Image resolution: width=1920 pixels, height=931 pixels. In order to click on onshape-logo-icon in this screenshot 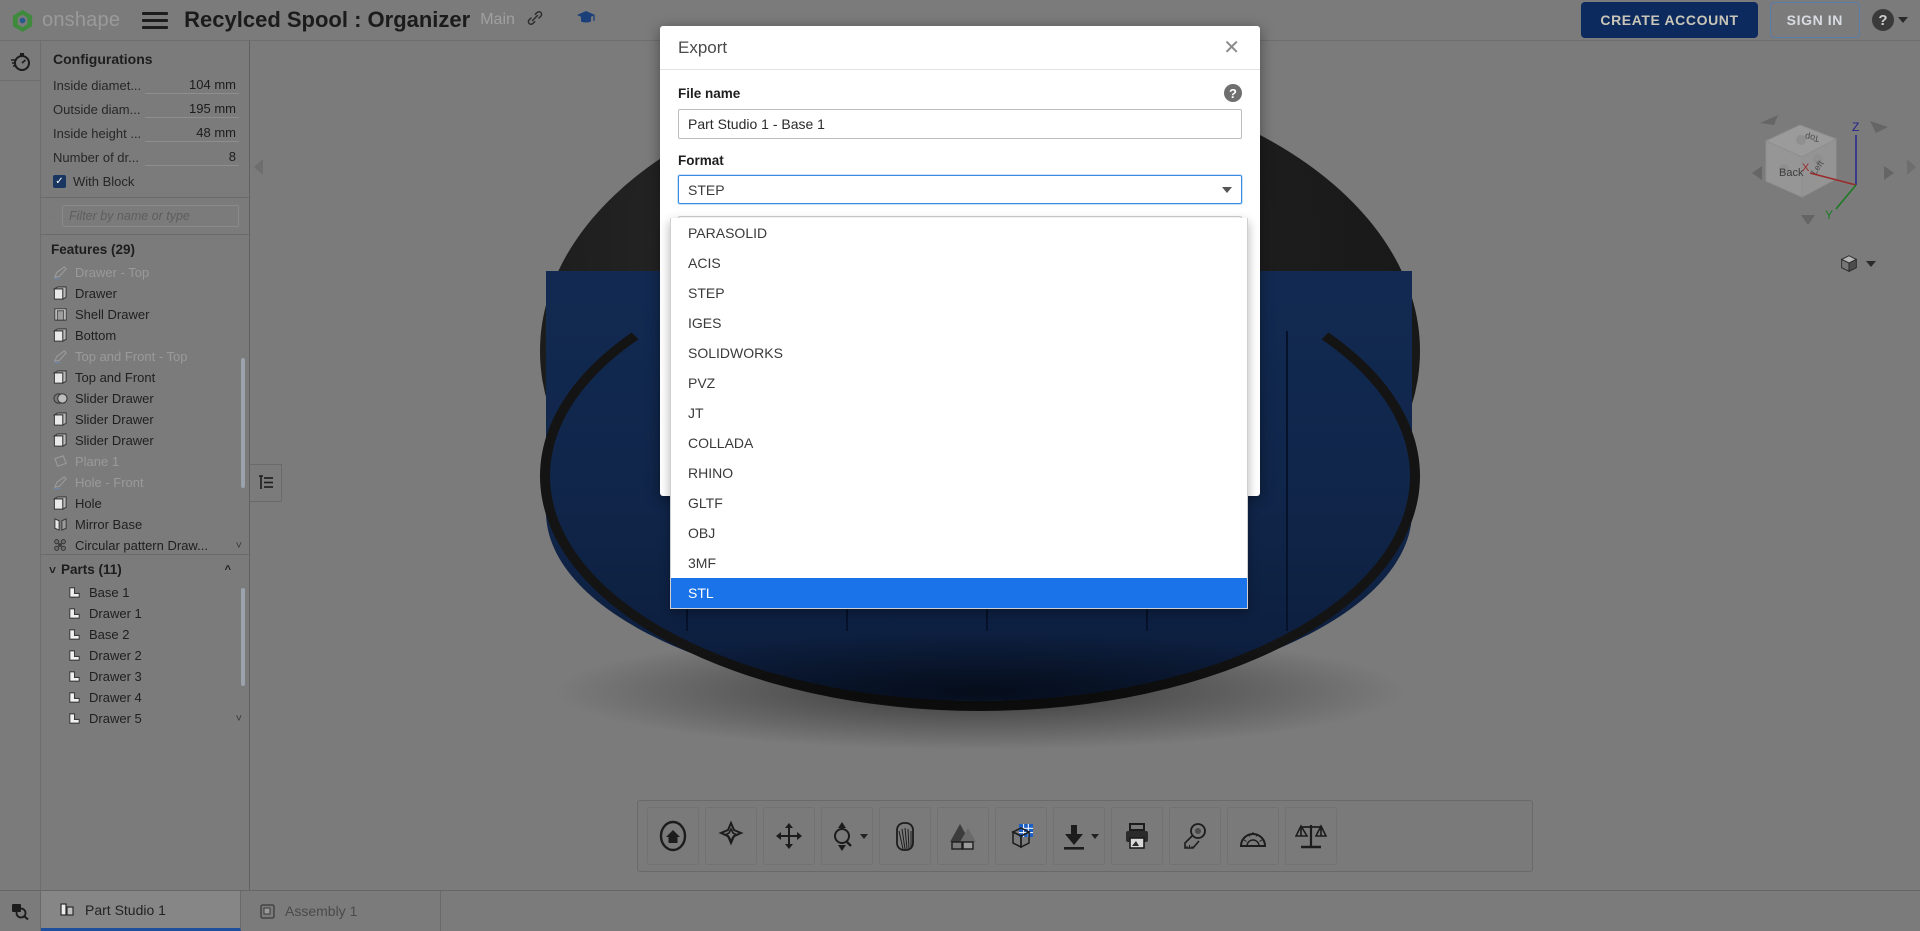, I will do `click(22, 20)`.